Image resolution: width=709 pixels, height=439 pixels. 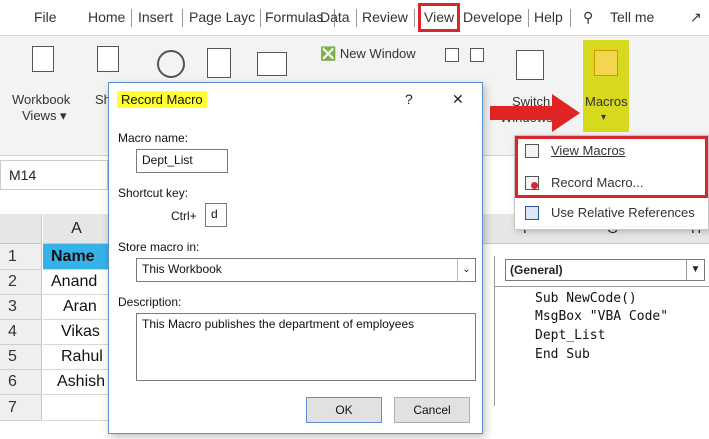 I want to click on arrange-icon, so click(x=452, y=55).